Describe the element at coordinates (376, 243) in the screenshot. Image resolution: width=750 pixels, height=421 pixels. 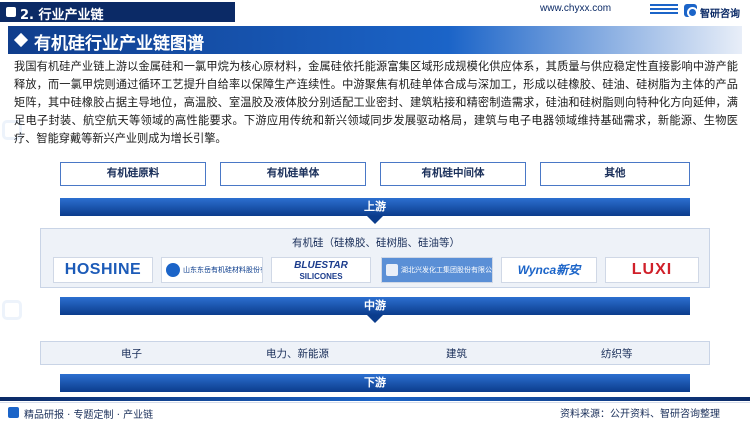
I see `midstream-products-label: 有机硅（硅橡胶、硅树脂、硅油等）` at that location.